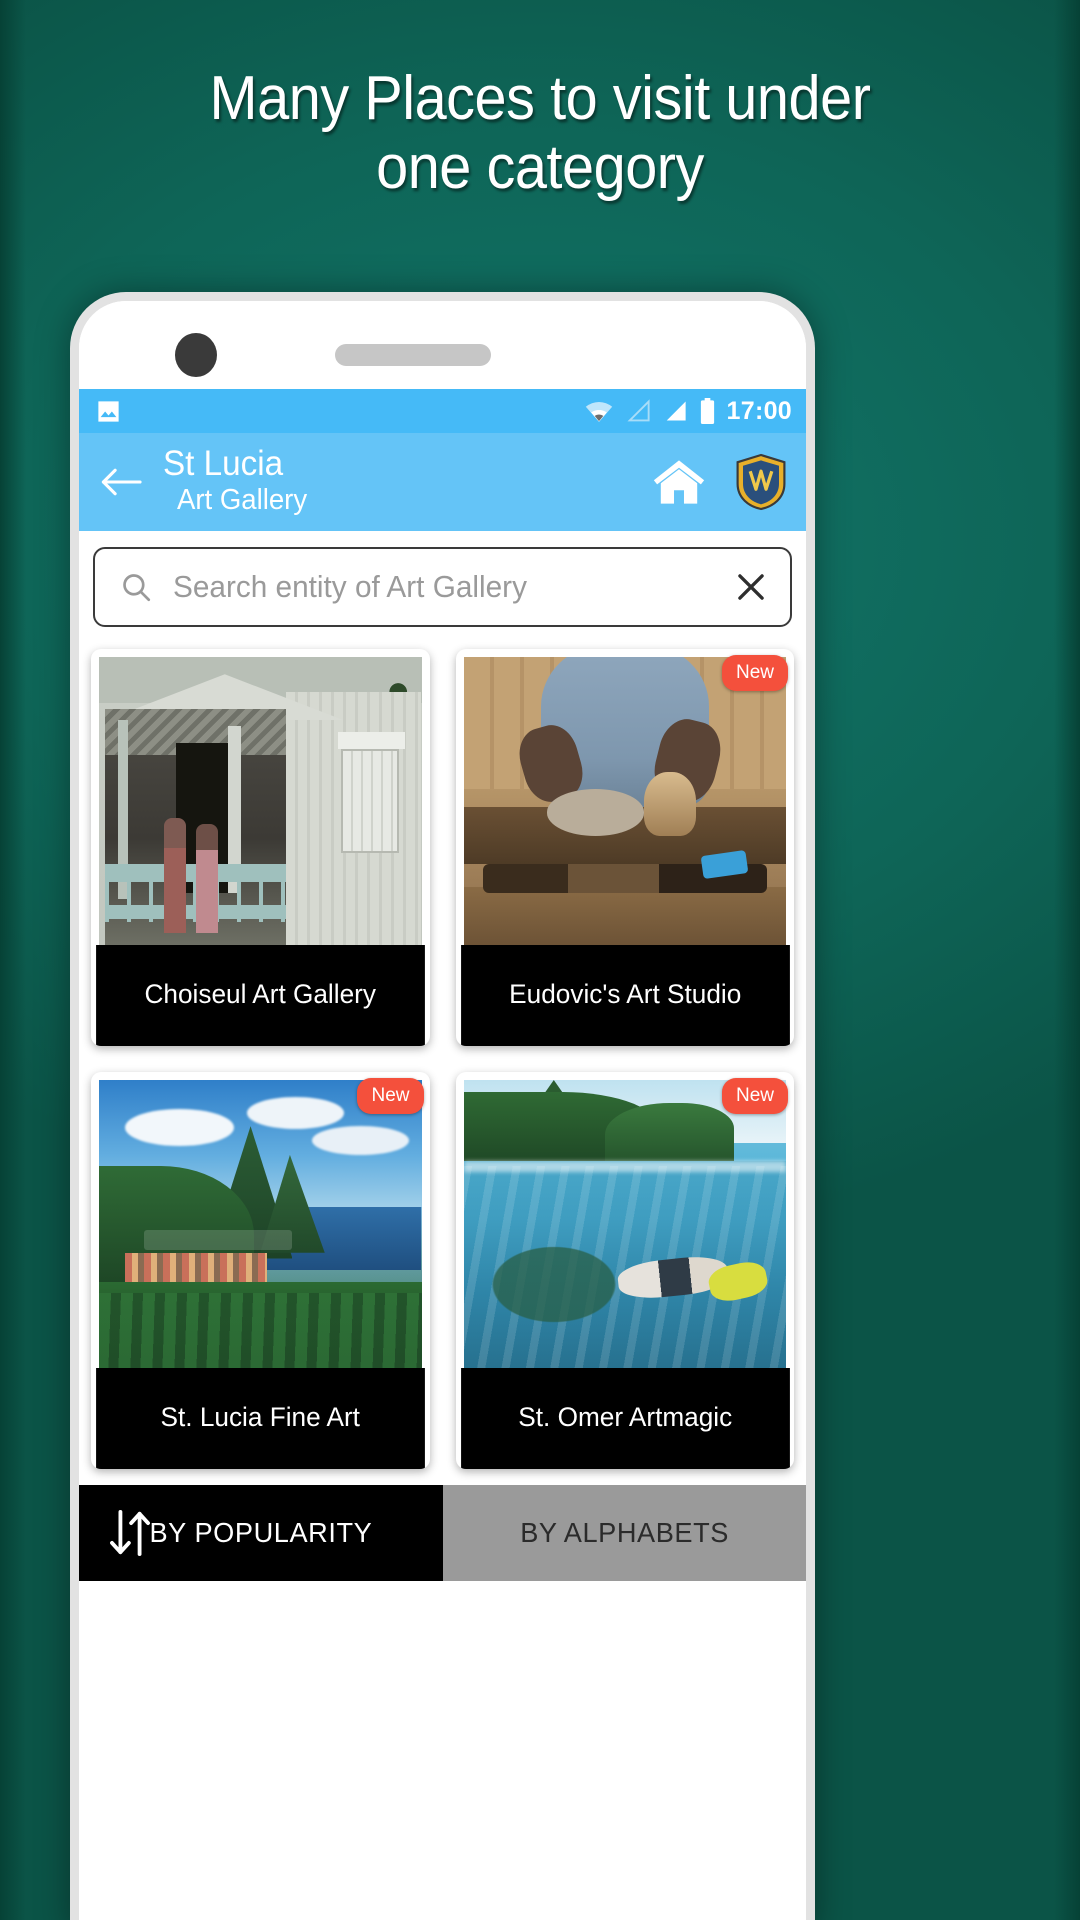  I want to click on app-bar-titles: St Lucia Art Gallery, so click(238, 481).